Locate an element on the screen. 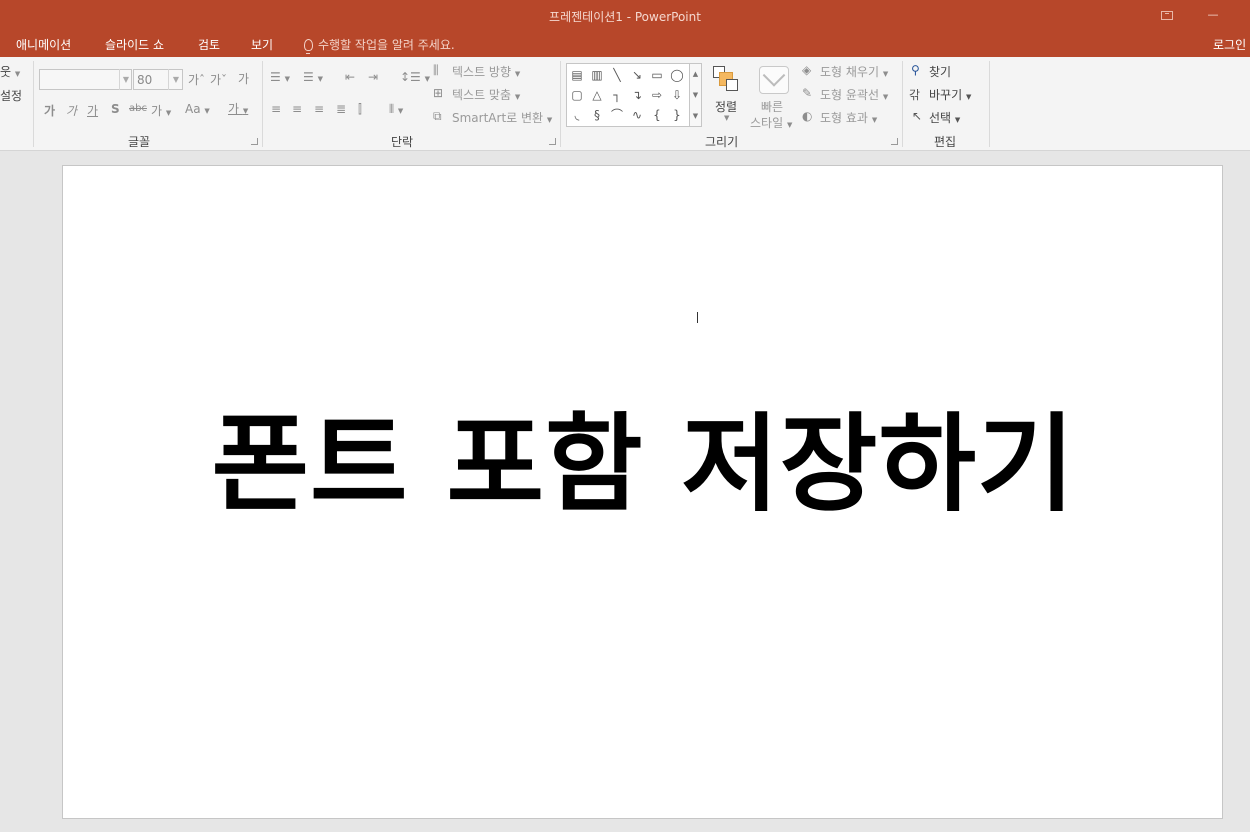  shrink-font-icon: 가ˇ is located at coordinates (218, 79).